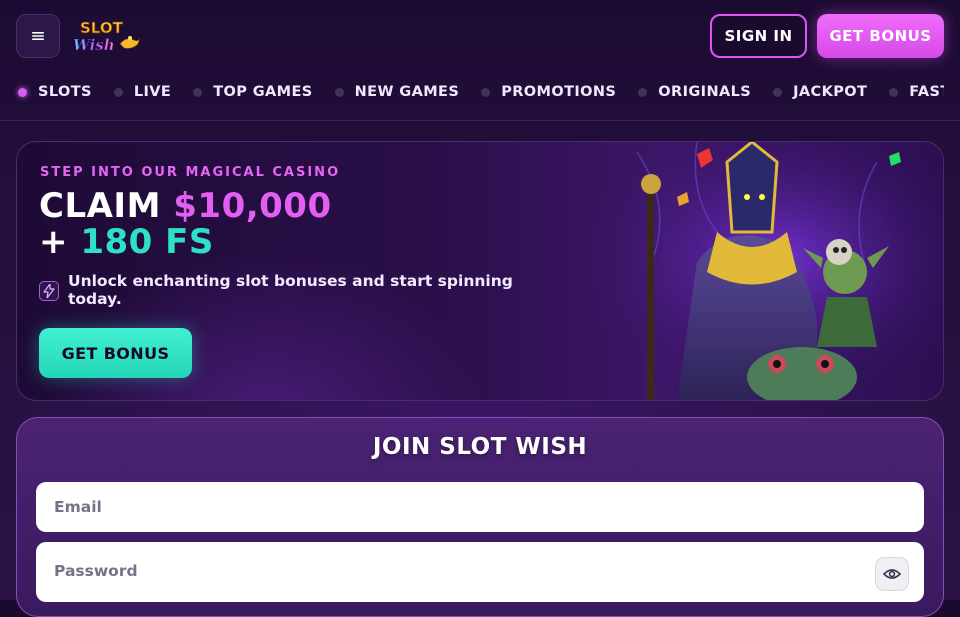  What do you see at coordinates (880, 36) in the screenshot?
I see `get-bonus-header-button: GET BONUS` at bounding box center [880, 36].